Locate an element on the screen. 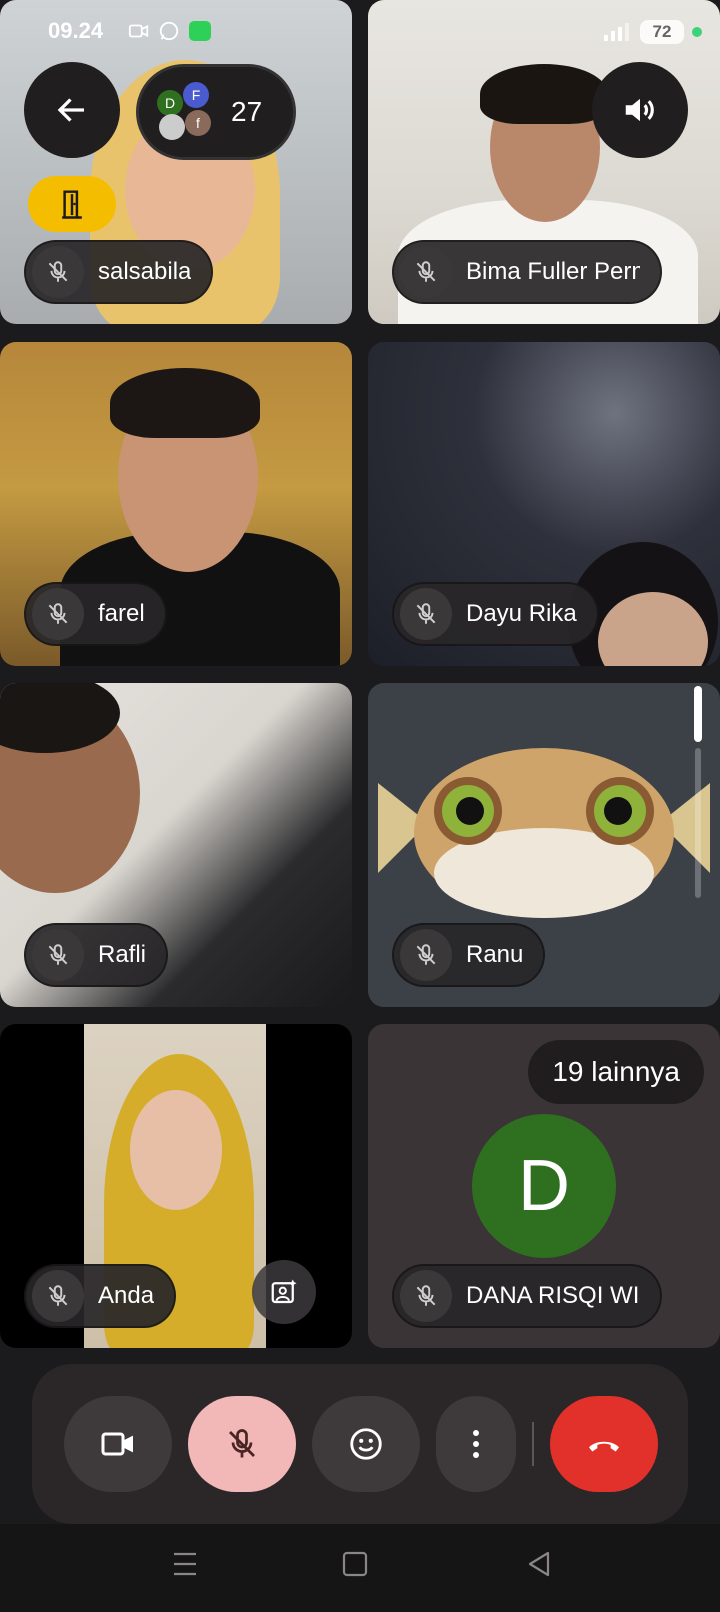 The height and width of the screenshot is (1612, 720). more-options-button is located at coordinates (476, 1444).